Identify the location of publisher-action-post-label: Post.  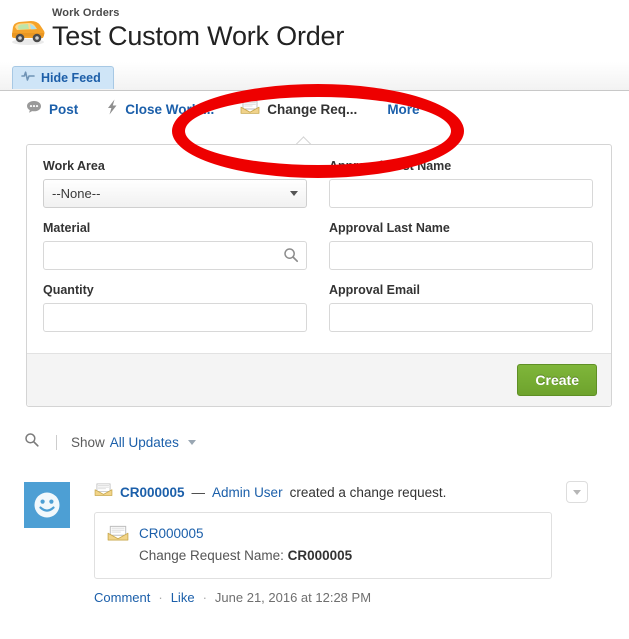
(64, 109).